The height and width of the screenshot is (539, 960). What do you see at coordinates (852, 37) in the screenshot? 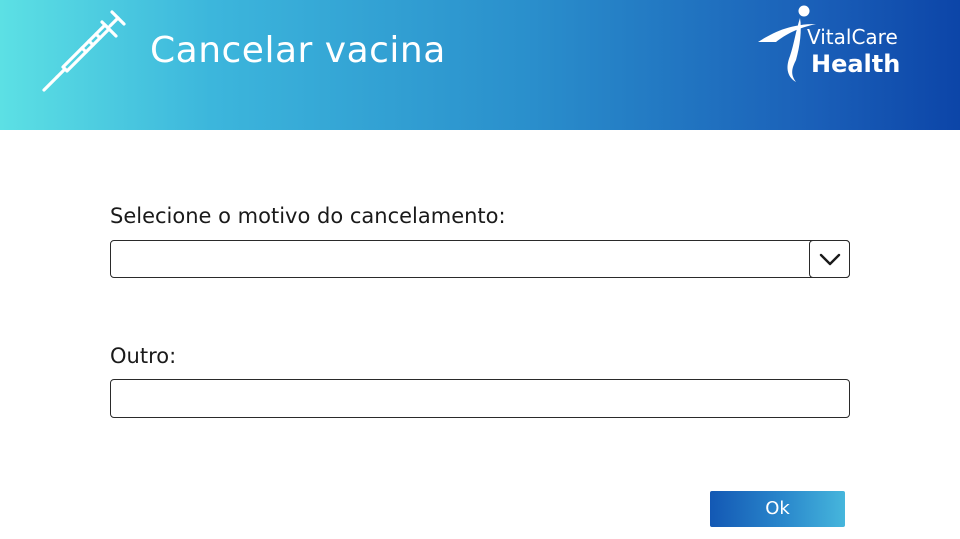
I see `brand-name-vitalcare: VitalCare` at bounding box center [852, 37].